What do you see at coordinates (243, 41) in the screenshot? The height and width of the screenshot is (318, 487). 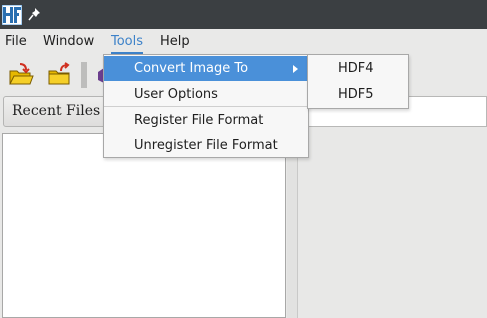 I see `menu-bar: File Window Tools Help` at bounding box center [243, 41].